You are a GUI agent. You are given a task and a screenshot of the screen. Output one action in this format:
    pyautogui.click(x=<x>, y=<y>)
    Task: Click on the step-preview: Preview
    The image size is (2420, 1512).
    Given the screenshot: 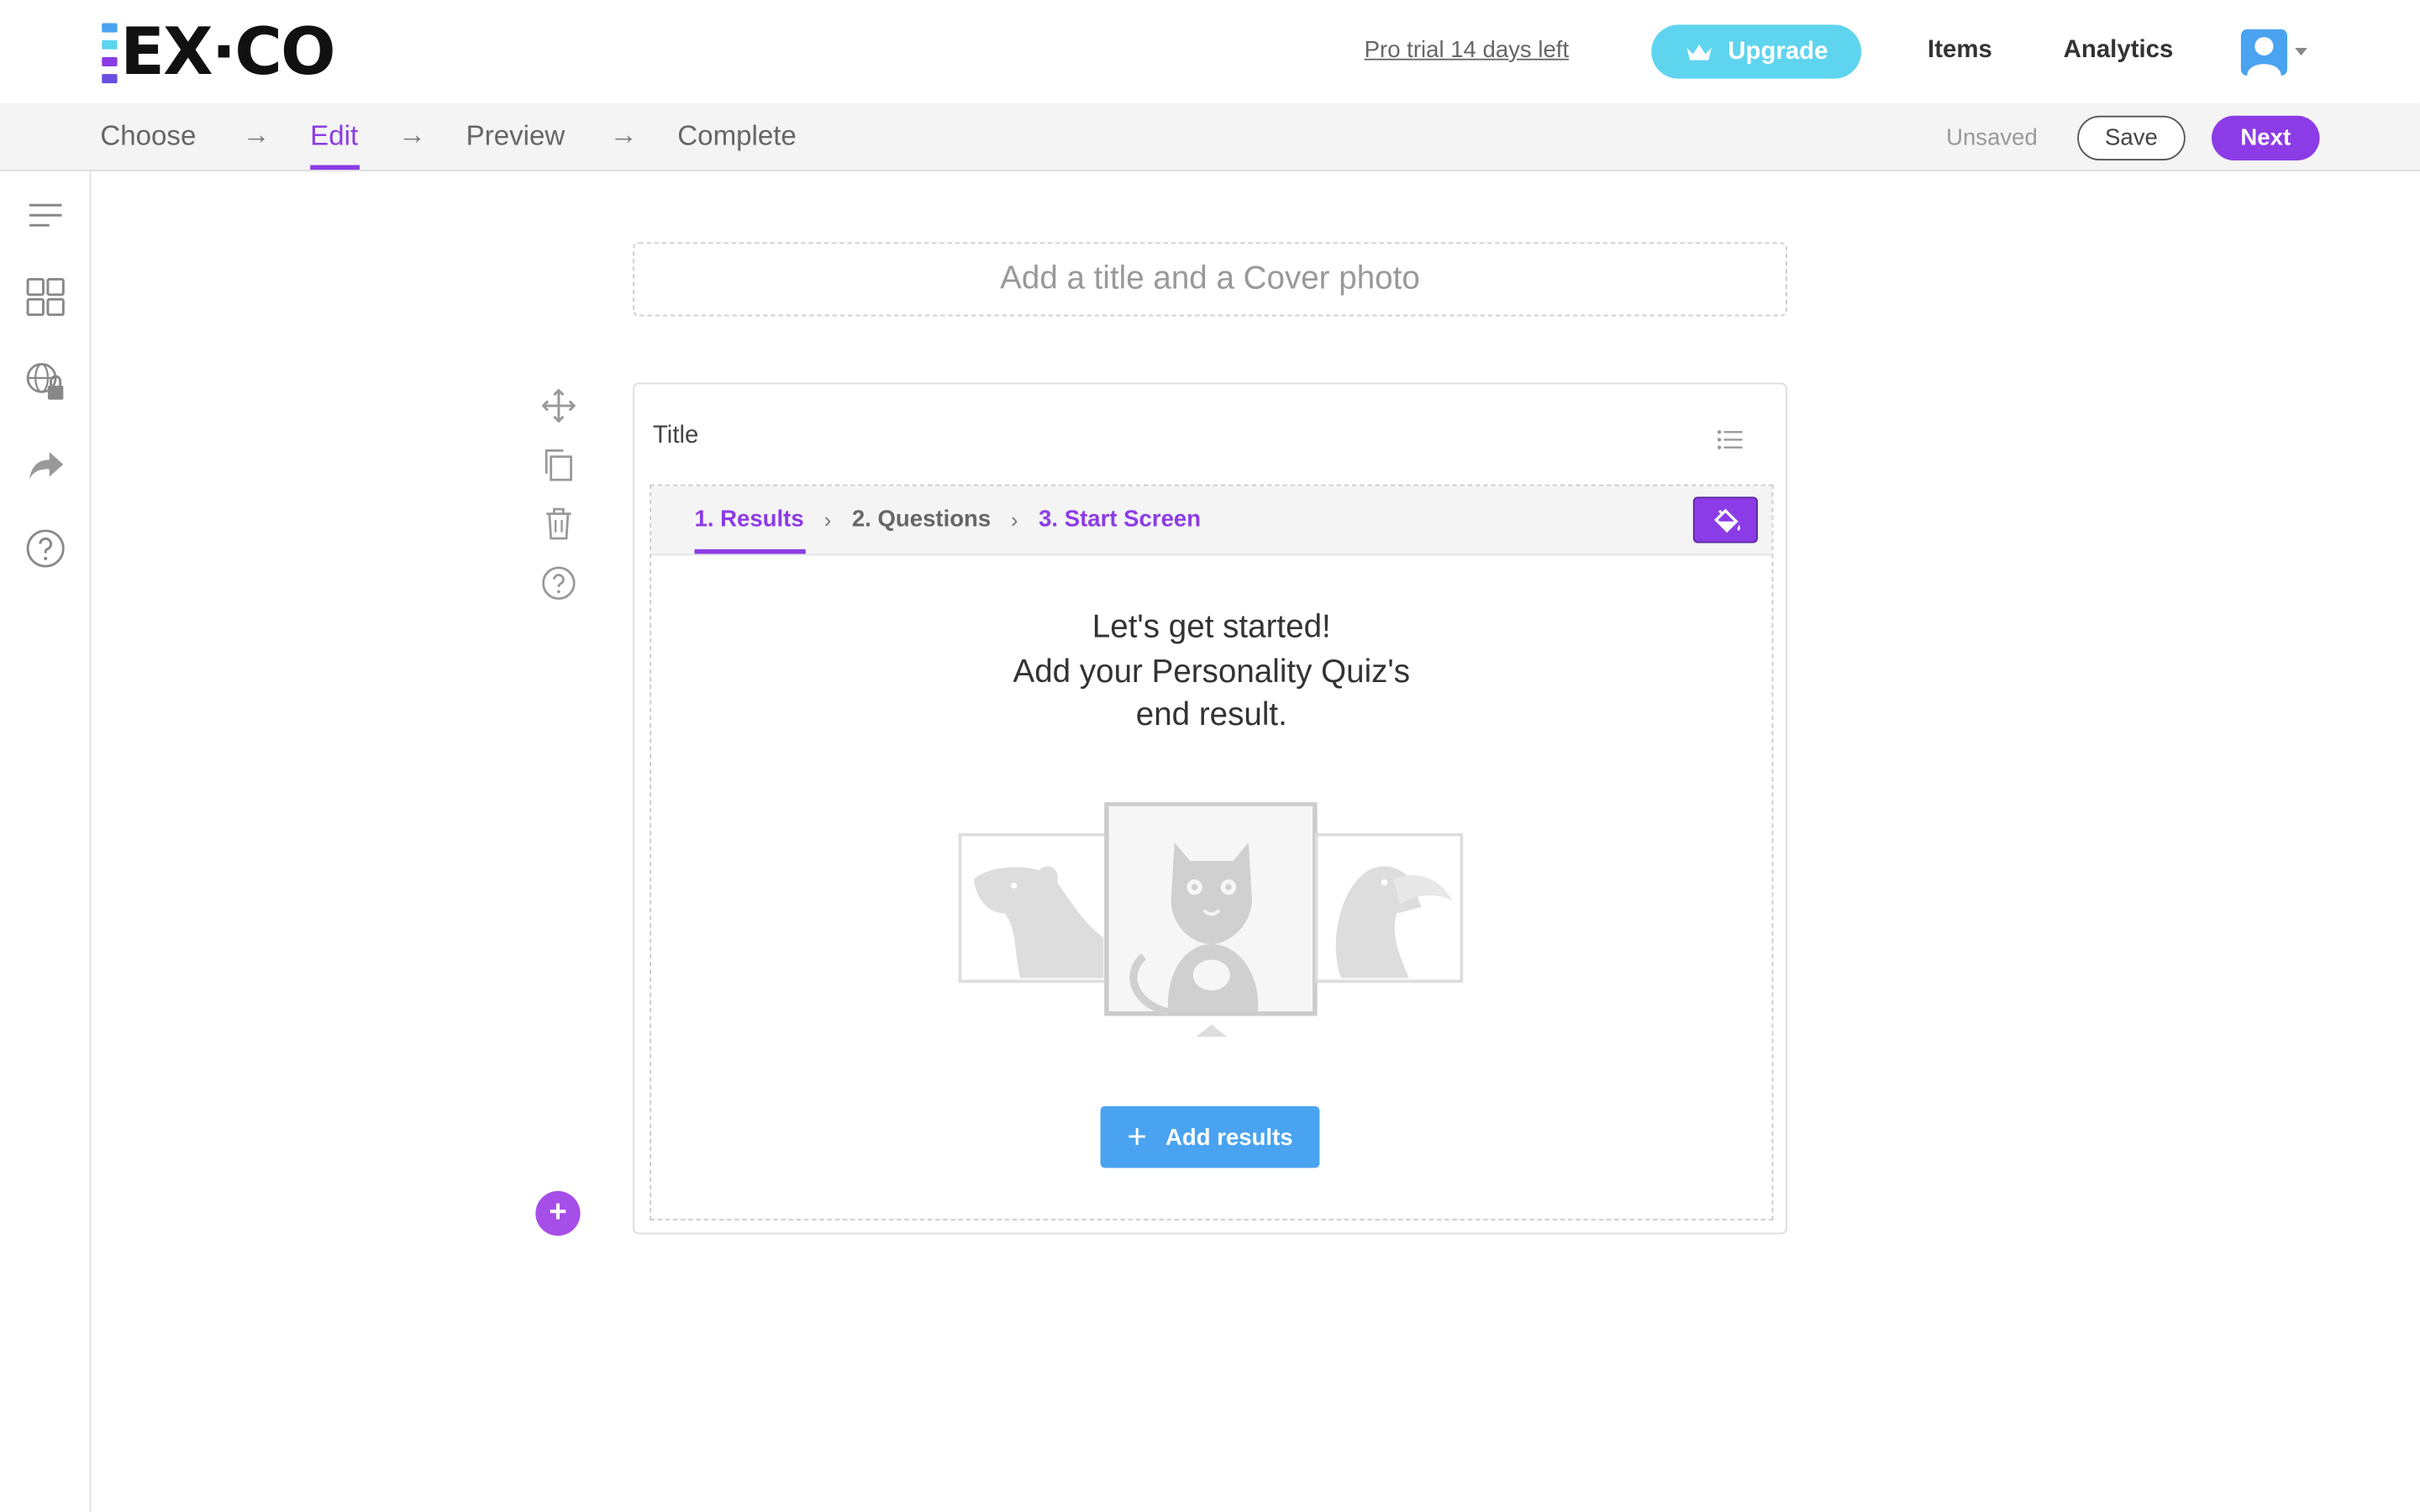 What is the action you would take?
    pyautogui.click(x=516, y=136)
    